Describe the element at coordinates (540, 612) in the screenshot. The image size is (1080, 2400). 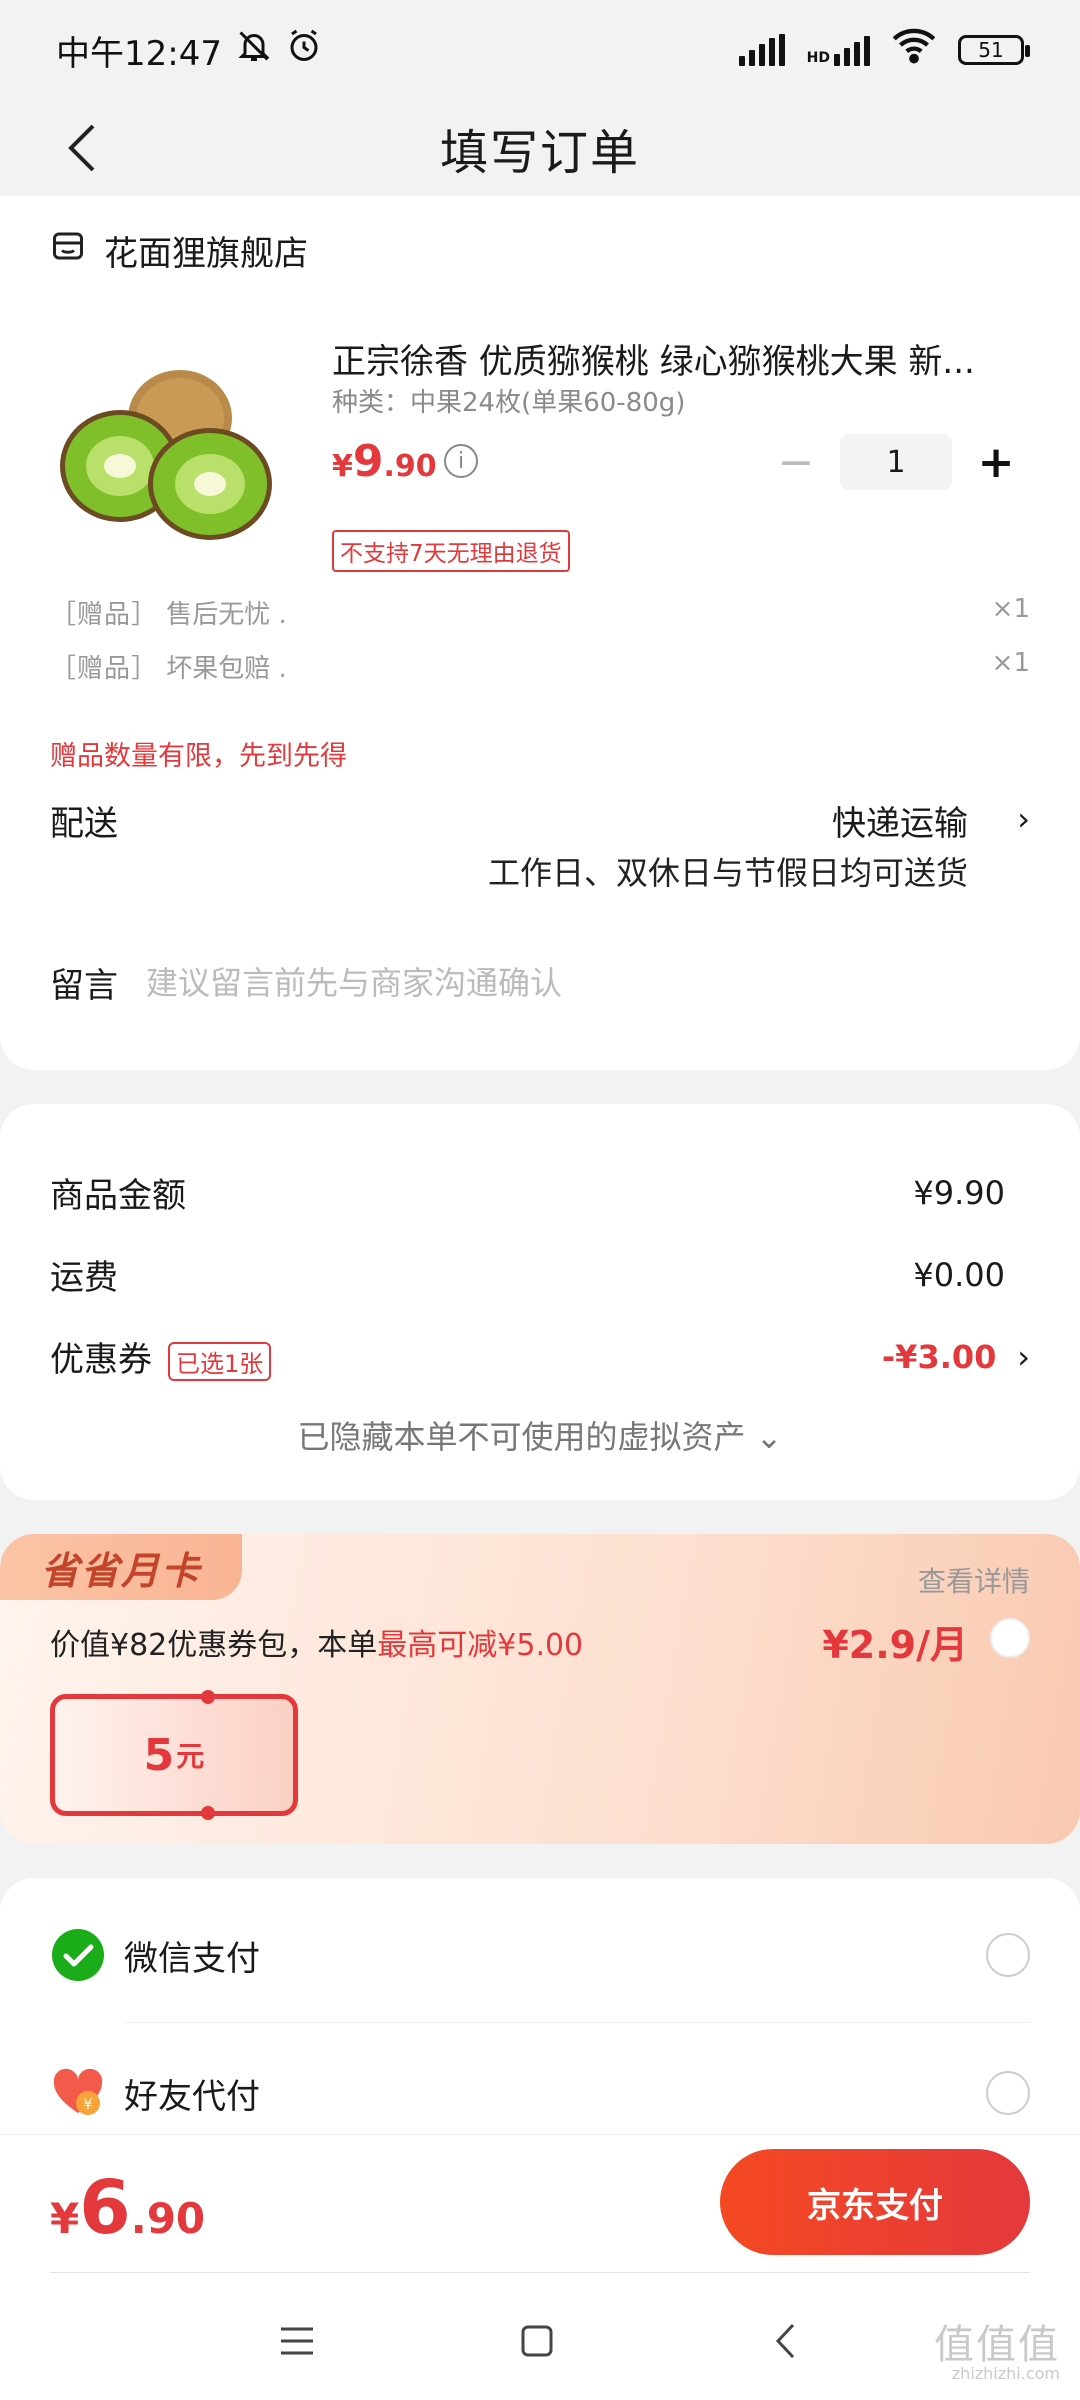
I see `gift-item: ［赠品］ 售后无忧 . ×1` at that location.